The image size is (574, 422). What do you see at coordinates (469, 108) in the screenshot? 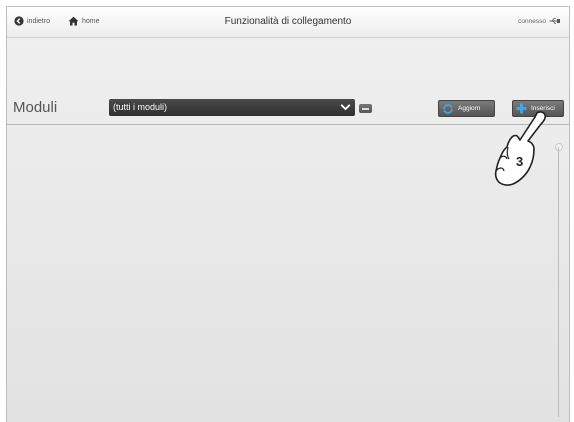
I see `refresh-label: Aggiorn` at bounding box center [469, 108].